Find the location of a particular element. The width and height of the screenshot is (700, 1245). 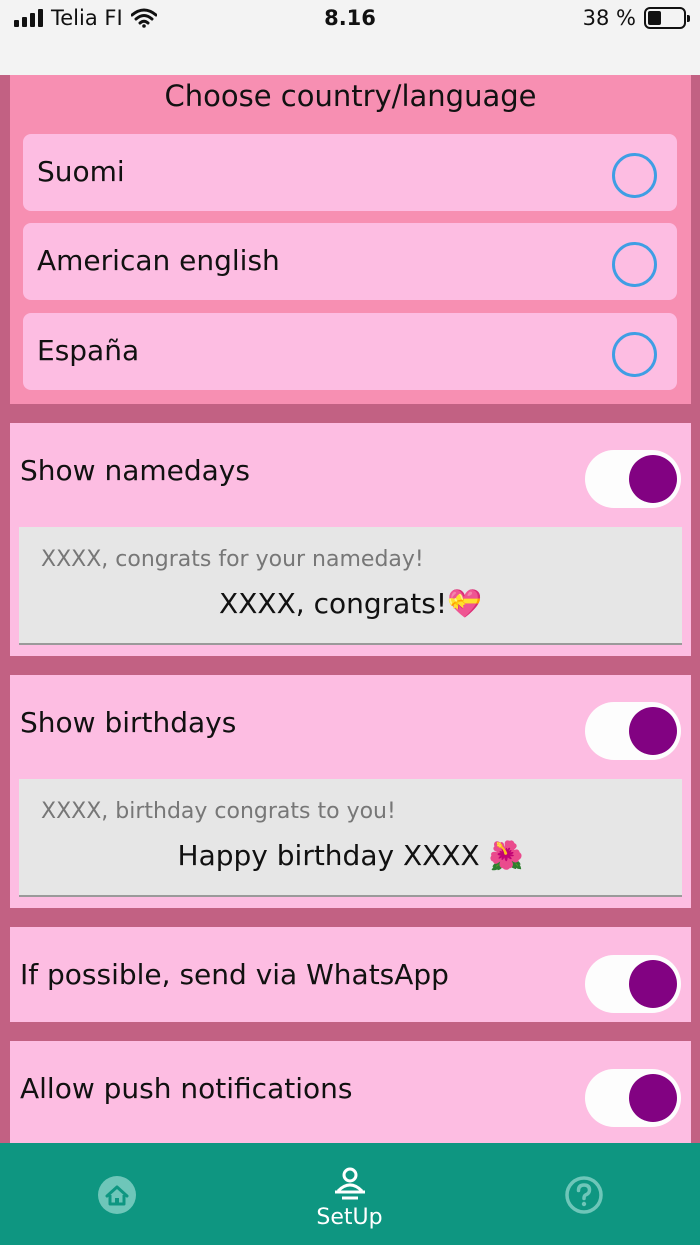

nav-setup: SetUp is located at coordinates (349, 1194).